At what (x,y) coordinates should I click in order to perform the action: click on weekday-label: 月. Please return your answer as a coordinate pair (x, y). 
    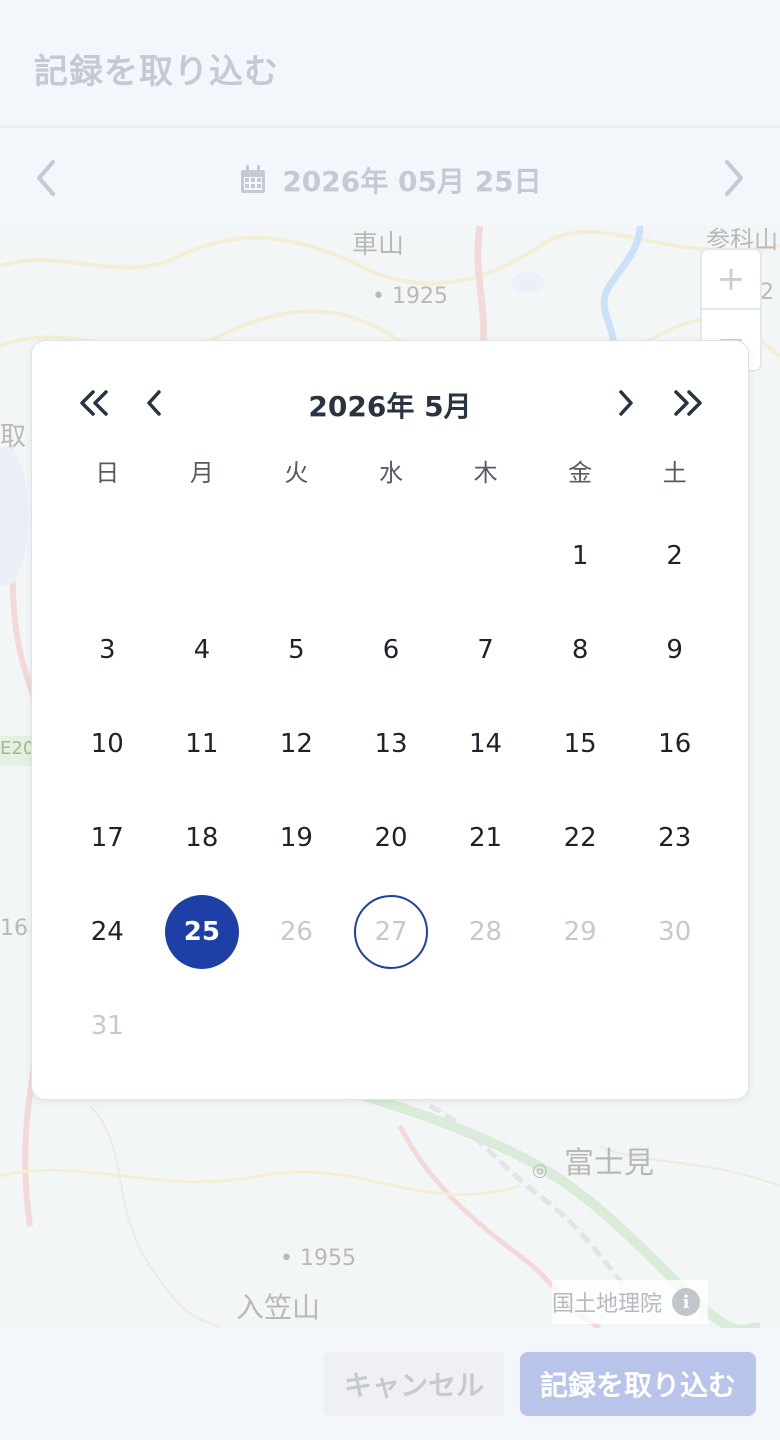
    Looking at the image, I should click on (201, 473).